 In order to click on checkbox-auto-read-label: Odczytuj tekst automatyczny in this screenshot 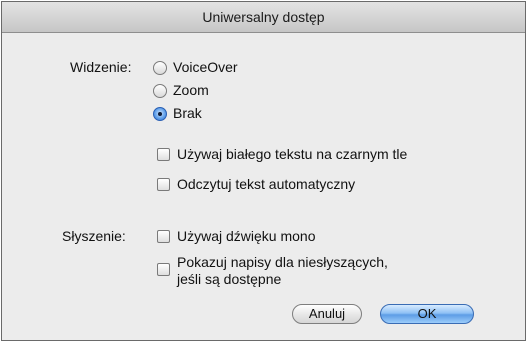, I will do `click(266, 184)`.